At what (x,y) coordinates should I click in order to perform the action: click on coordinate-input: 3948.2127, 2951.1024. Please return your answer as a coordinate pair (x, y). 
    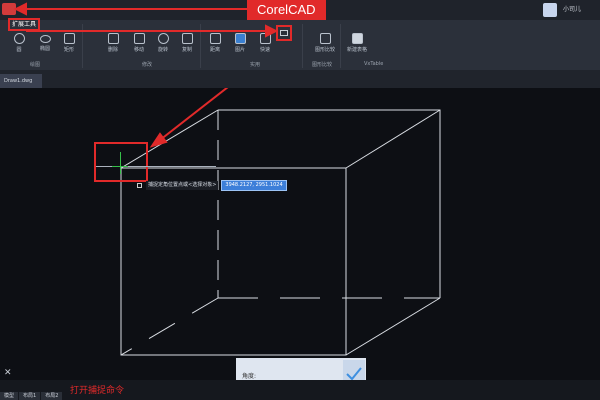
    Looking at the image, I should click on (254, 185).